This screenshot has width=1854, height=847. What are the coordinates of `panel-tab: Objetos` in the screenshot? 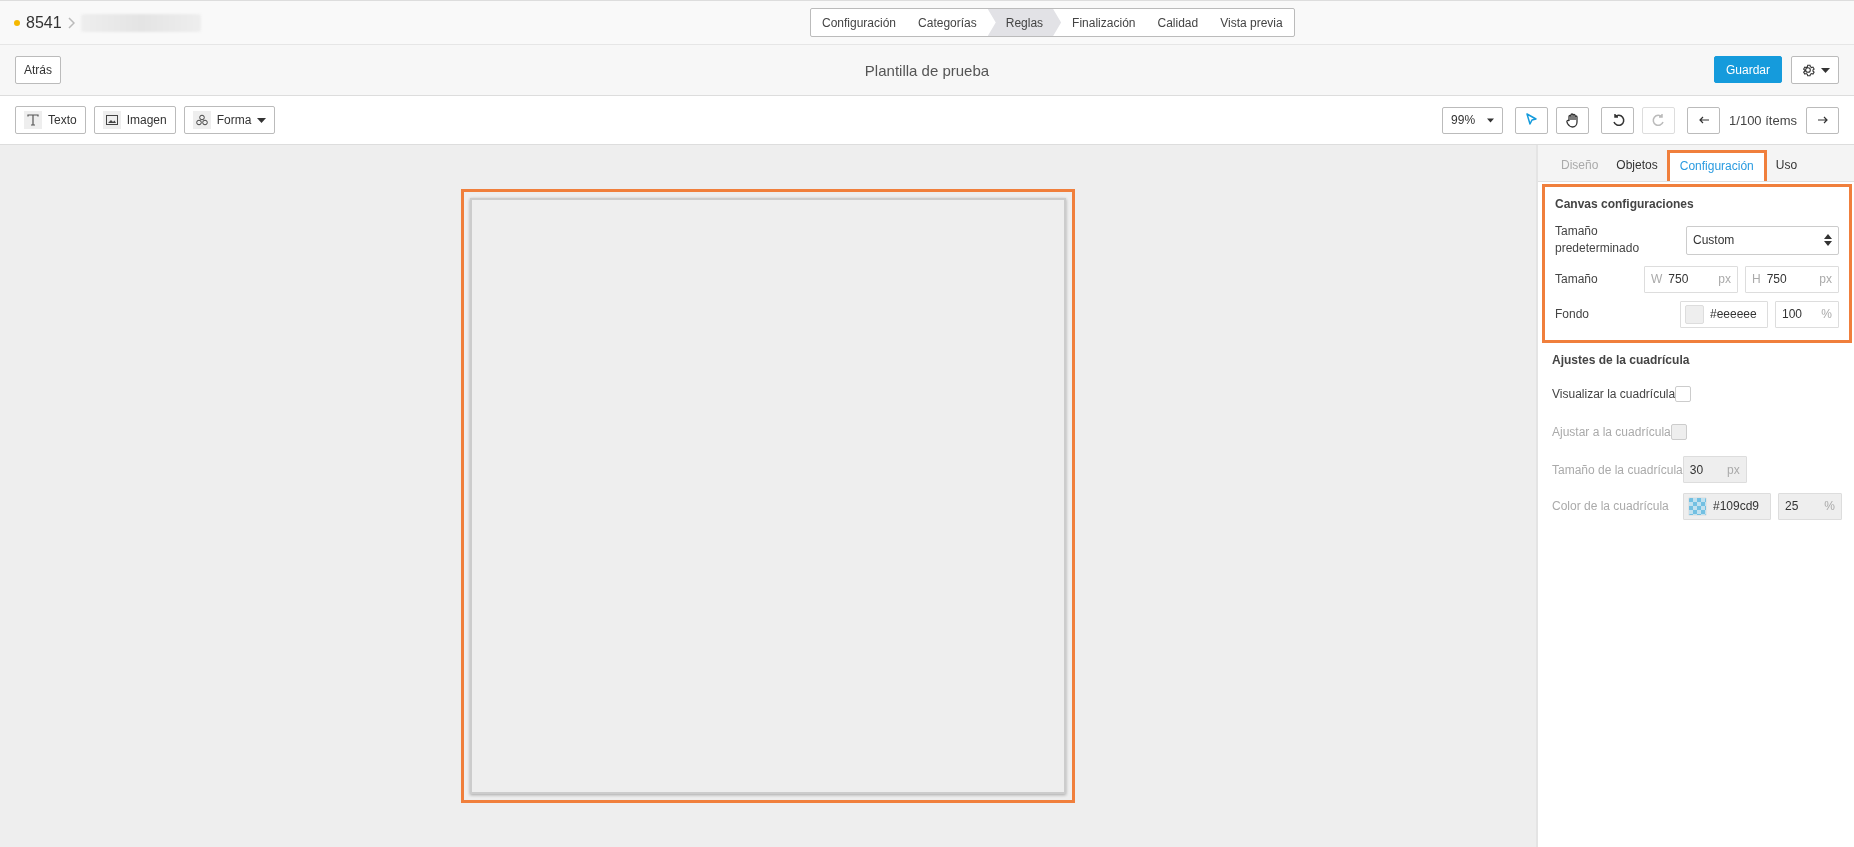 It's located at (1637, 163).